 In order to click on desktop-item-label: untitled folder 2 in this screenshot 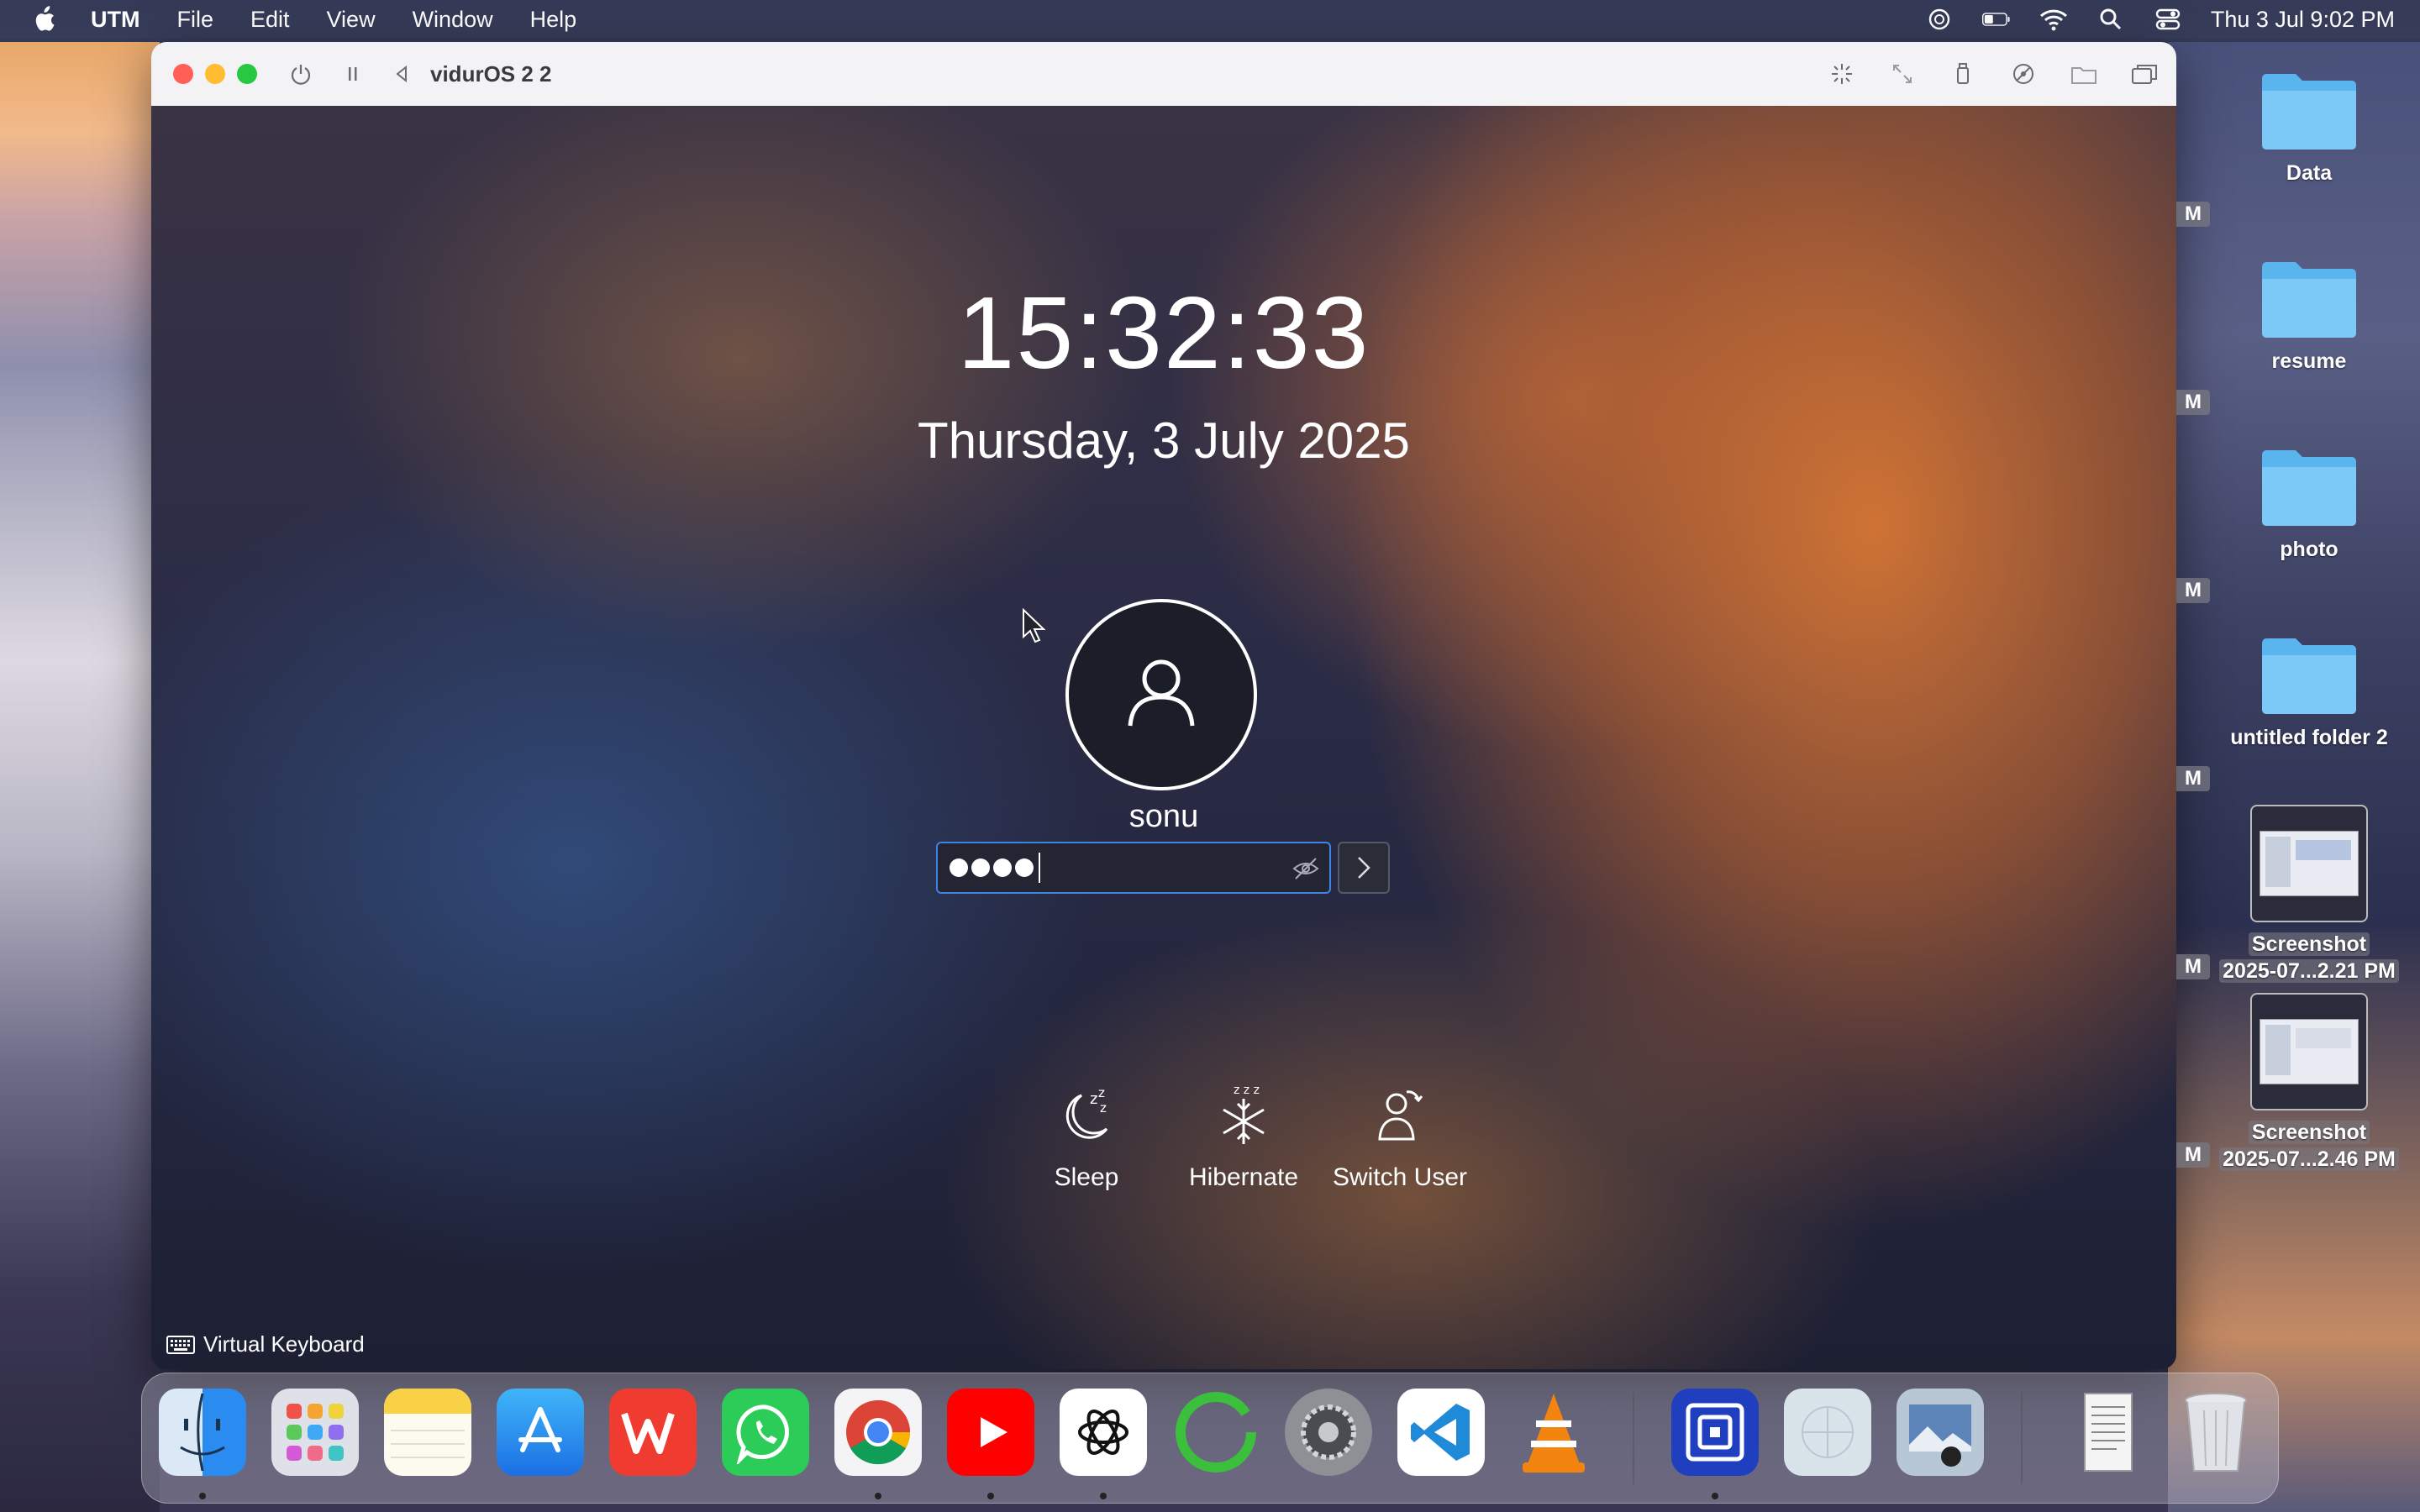, I will do `click(2309, 737)`.